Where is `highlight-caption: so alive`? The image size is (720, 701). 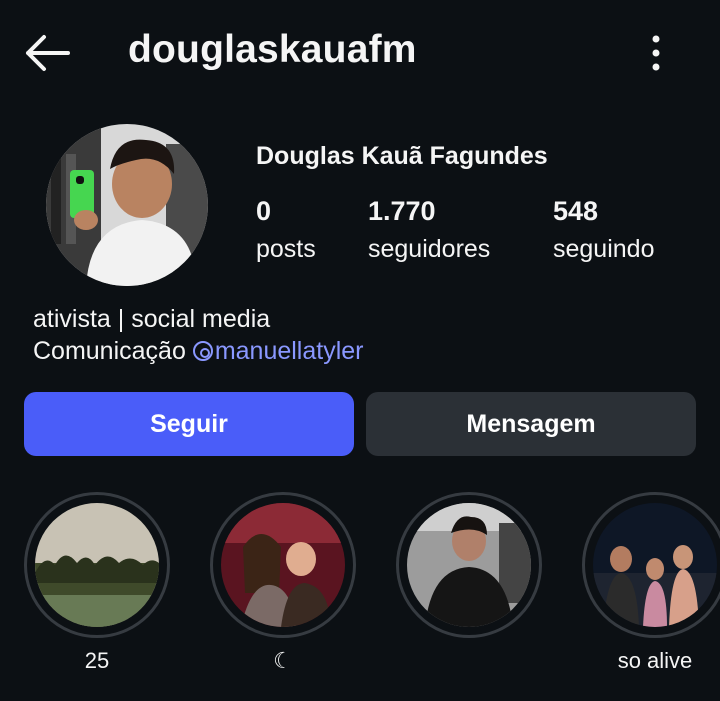 highlight-caption: so alive is located at coordinates (655, 660).